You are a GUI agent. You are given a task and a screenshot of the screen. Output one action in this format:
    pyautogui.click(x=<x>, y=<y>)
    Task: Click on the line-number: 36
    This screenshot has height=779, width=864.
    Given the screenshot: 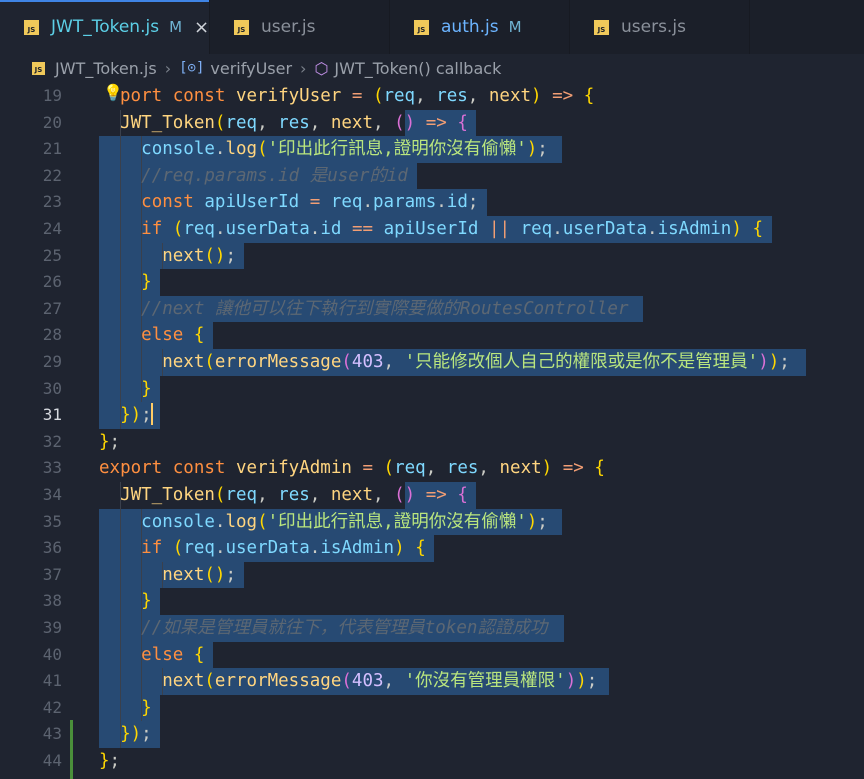 What is the action you would take?
    pyautogui.click(x=52, y=548)
    